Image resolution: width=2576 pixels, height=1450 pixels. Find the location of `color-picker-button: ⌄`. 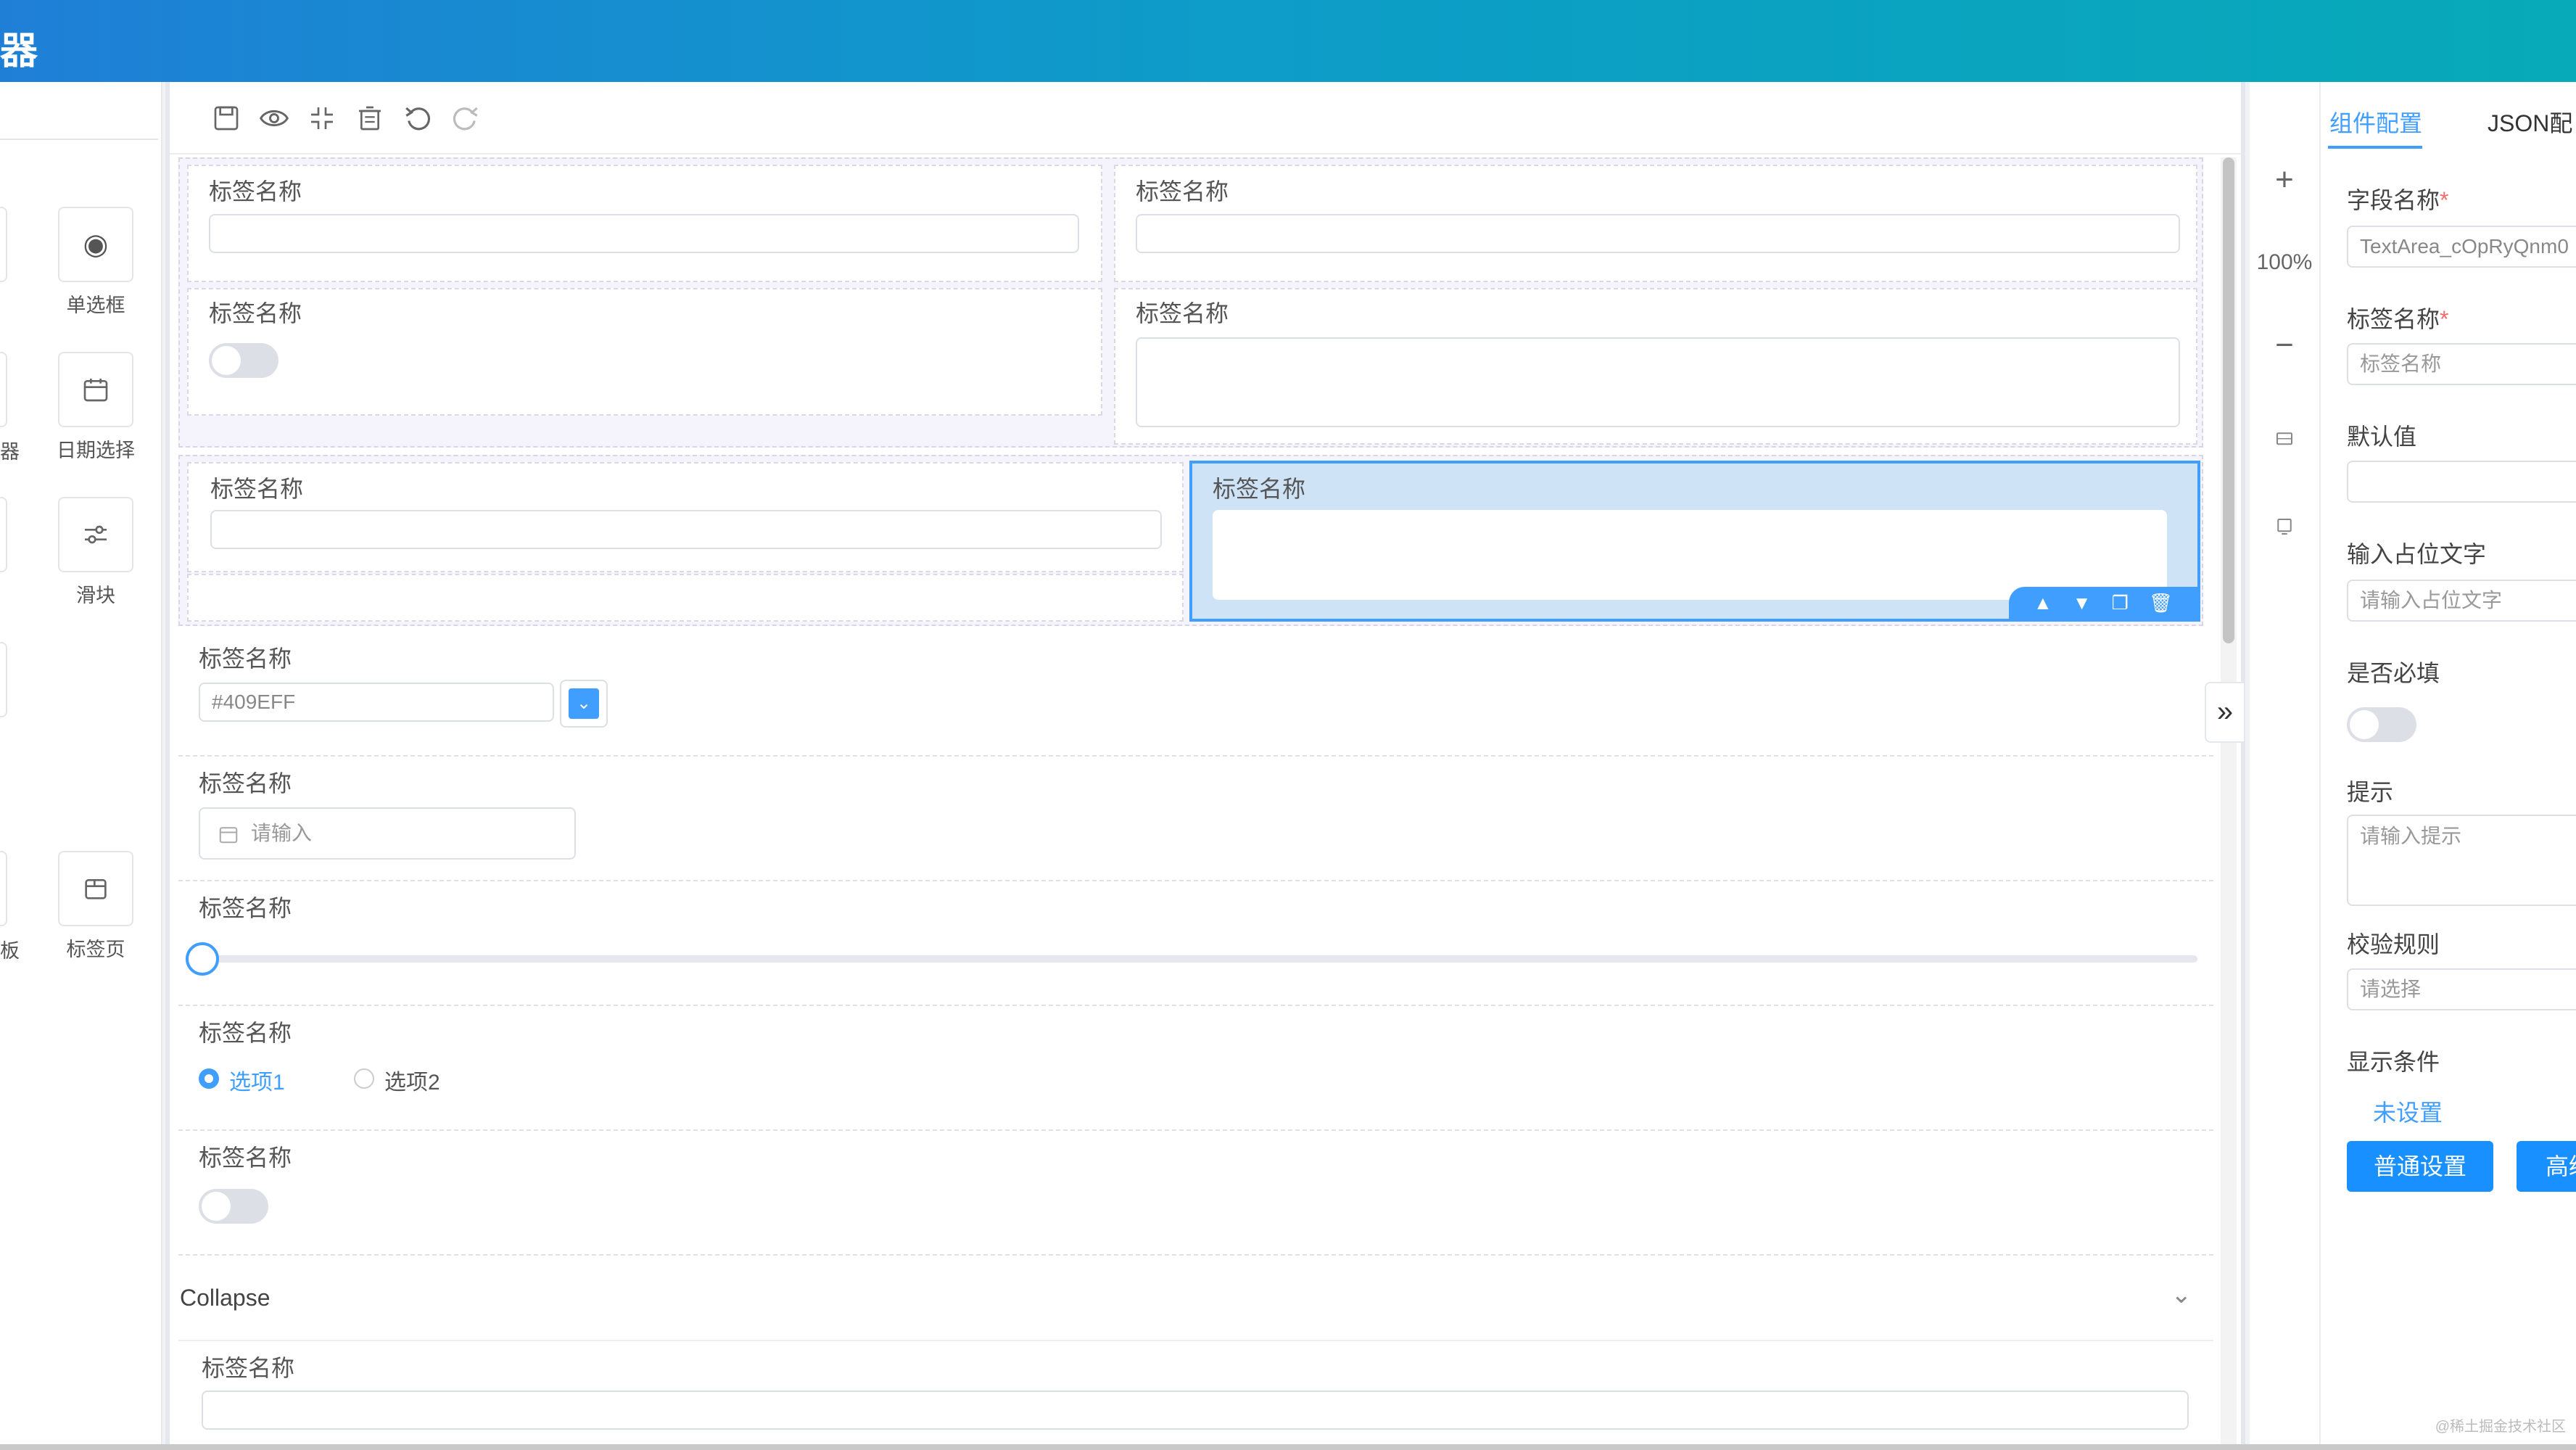

color-picker-button: ⌄ is located at coordinates (584, 704).